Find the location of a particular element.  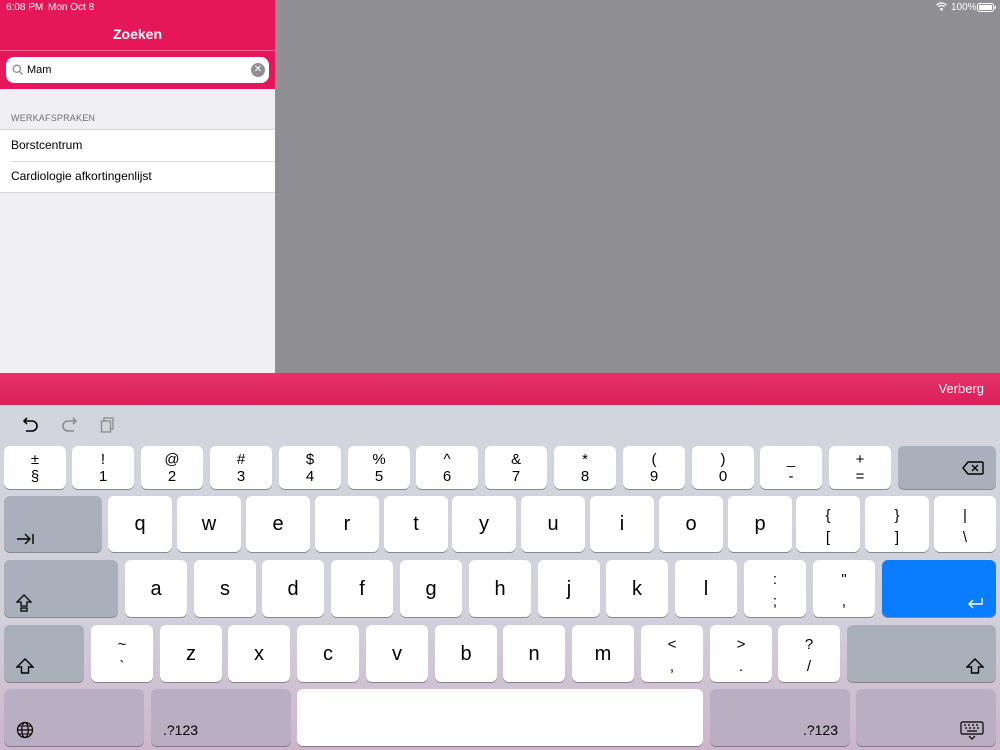

key-section-sign: ± § is located at coordinates (35, 467).